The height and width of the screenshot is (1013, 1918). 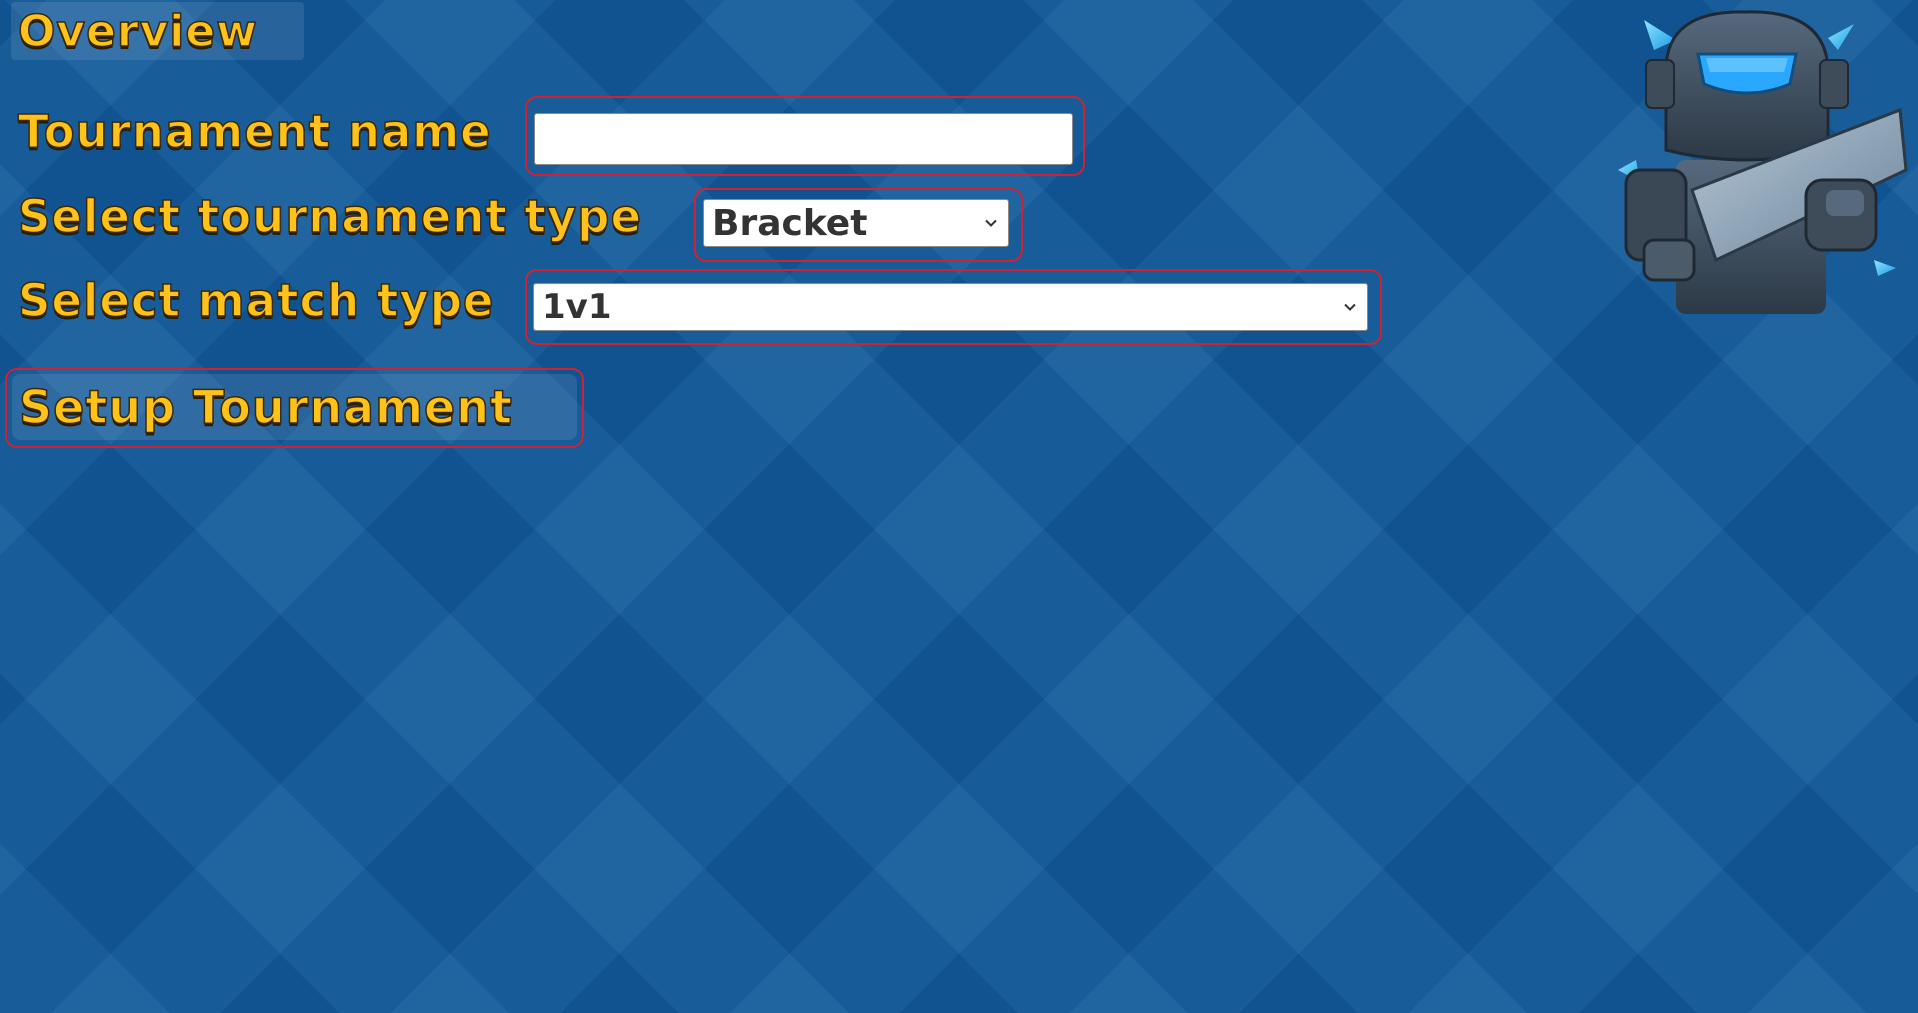 What do you see at coordinates (790, 223) in the screenshot?
I see `tournament-type-value: Bracket` at bounding box center [790, 223].